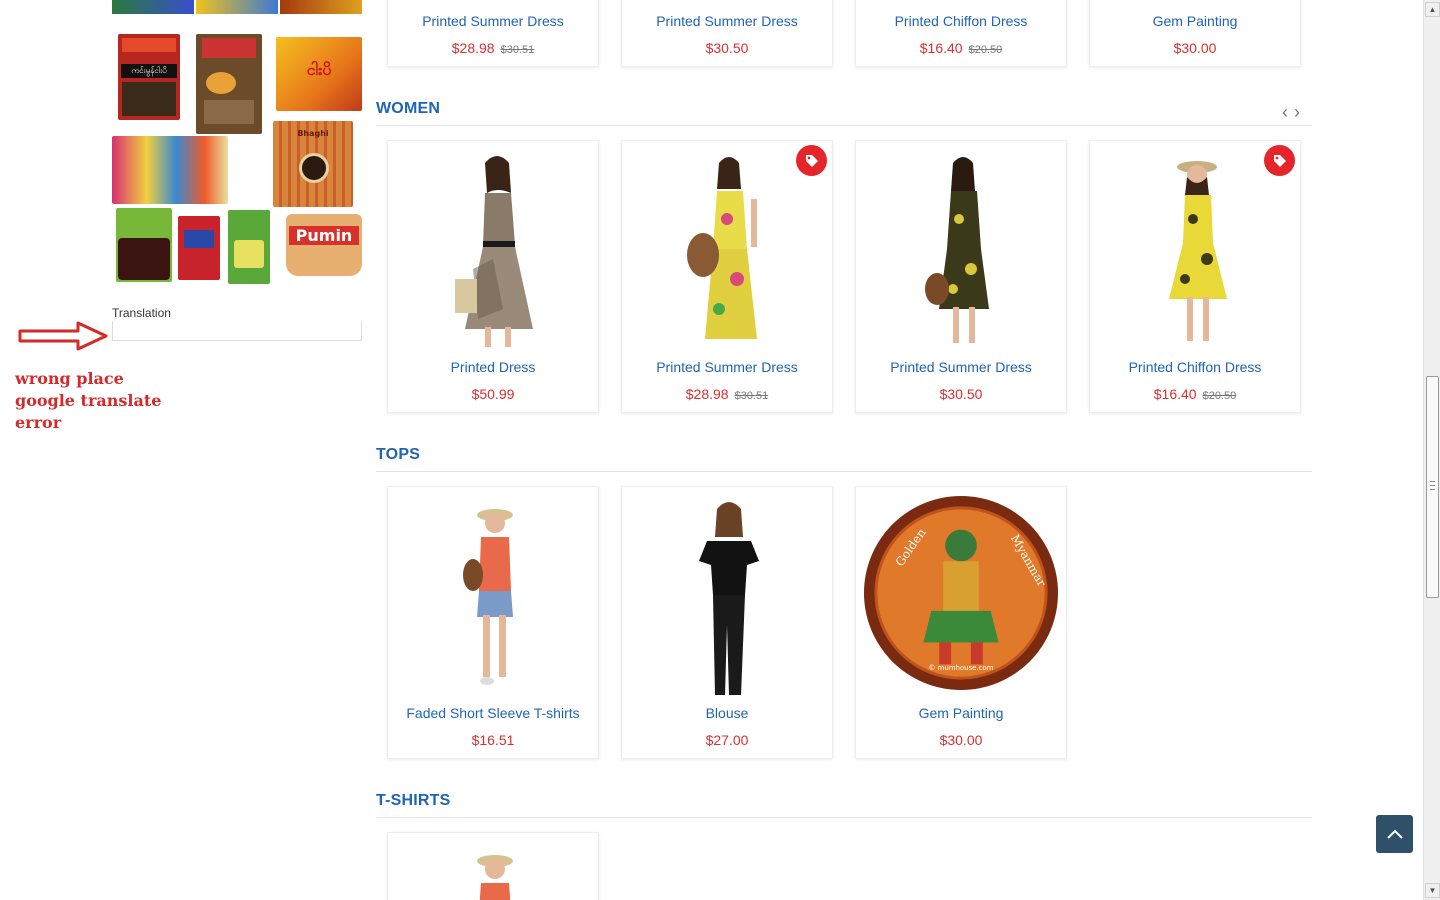  Describe the element at coordinates (1432, 9) in the screenshot. I see `scroll-up-button: ▲` at that location.